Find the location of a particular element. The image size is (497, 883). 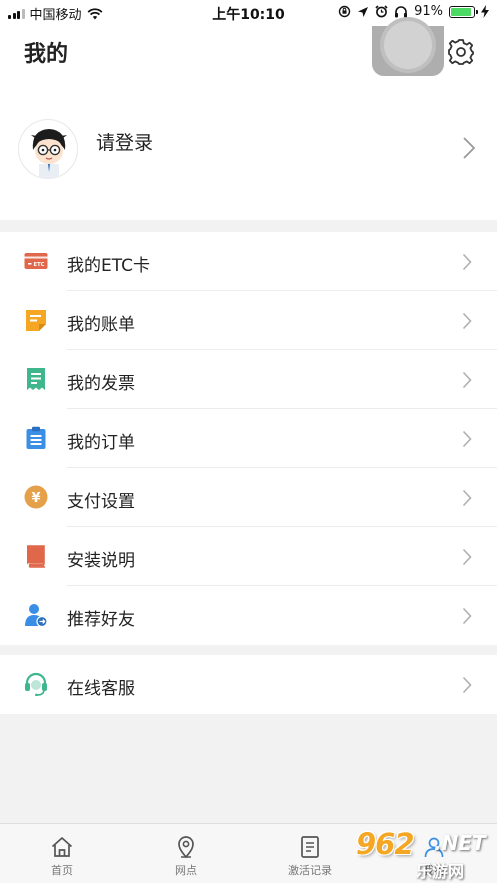

tab-outlets: 网点 is located at coordinates (186, 853).